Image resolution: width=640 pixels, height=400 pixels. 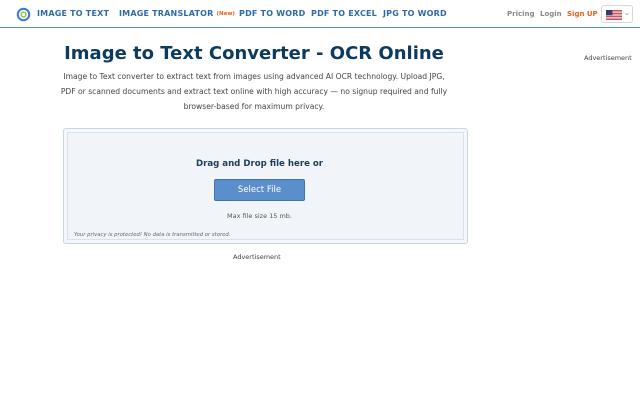 I want to click on nav-jpg-to-word: JPG TO WORD, so click(x=415, y=13).